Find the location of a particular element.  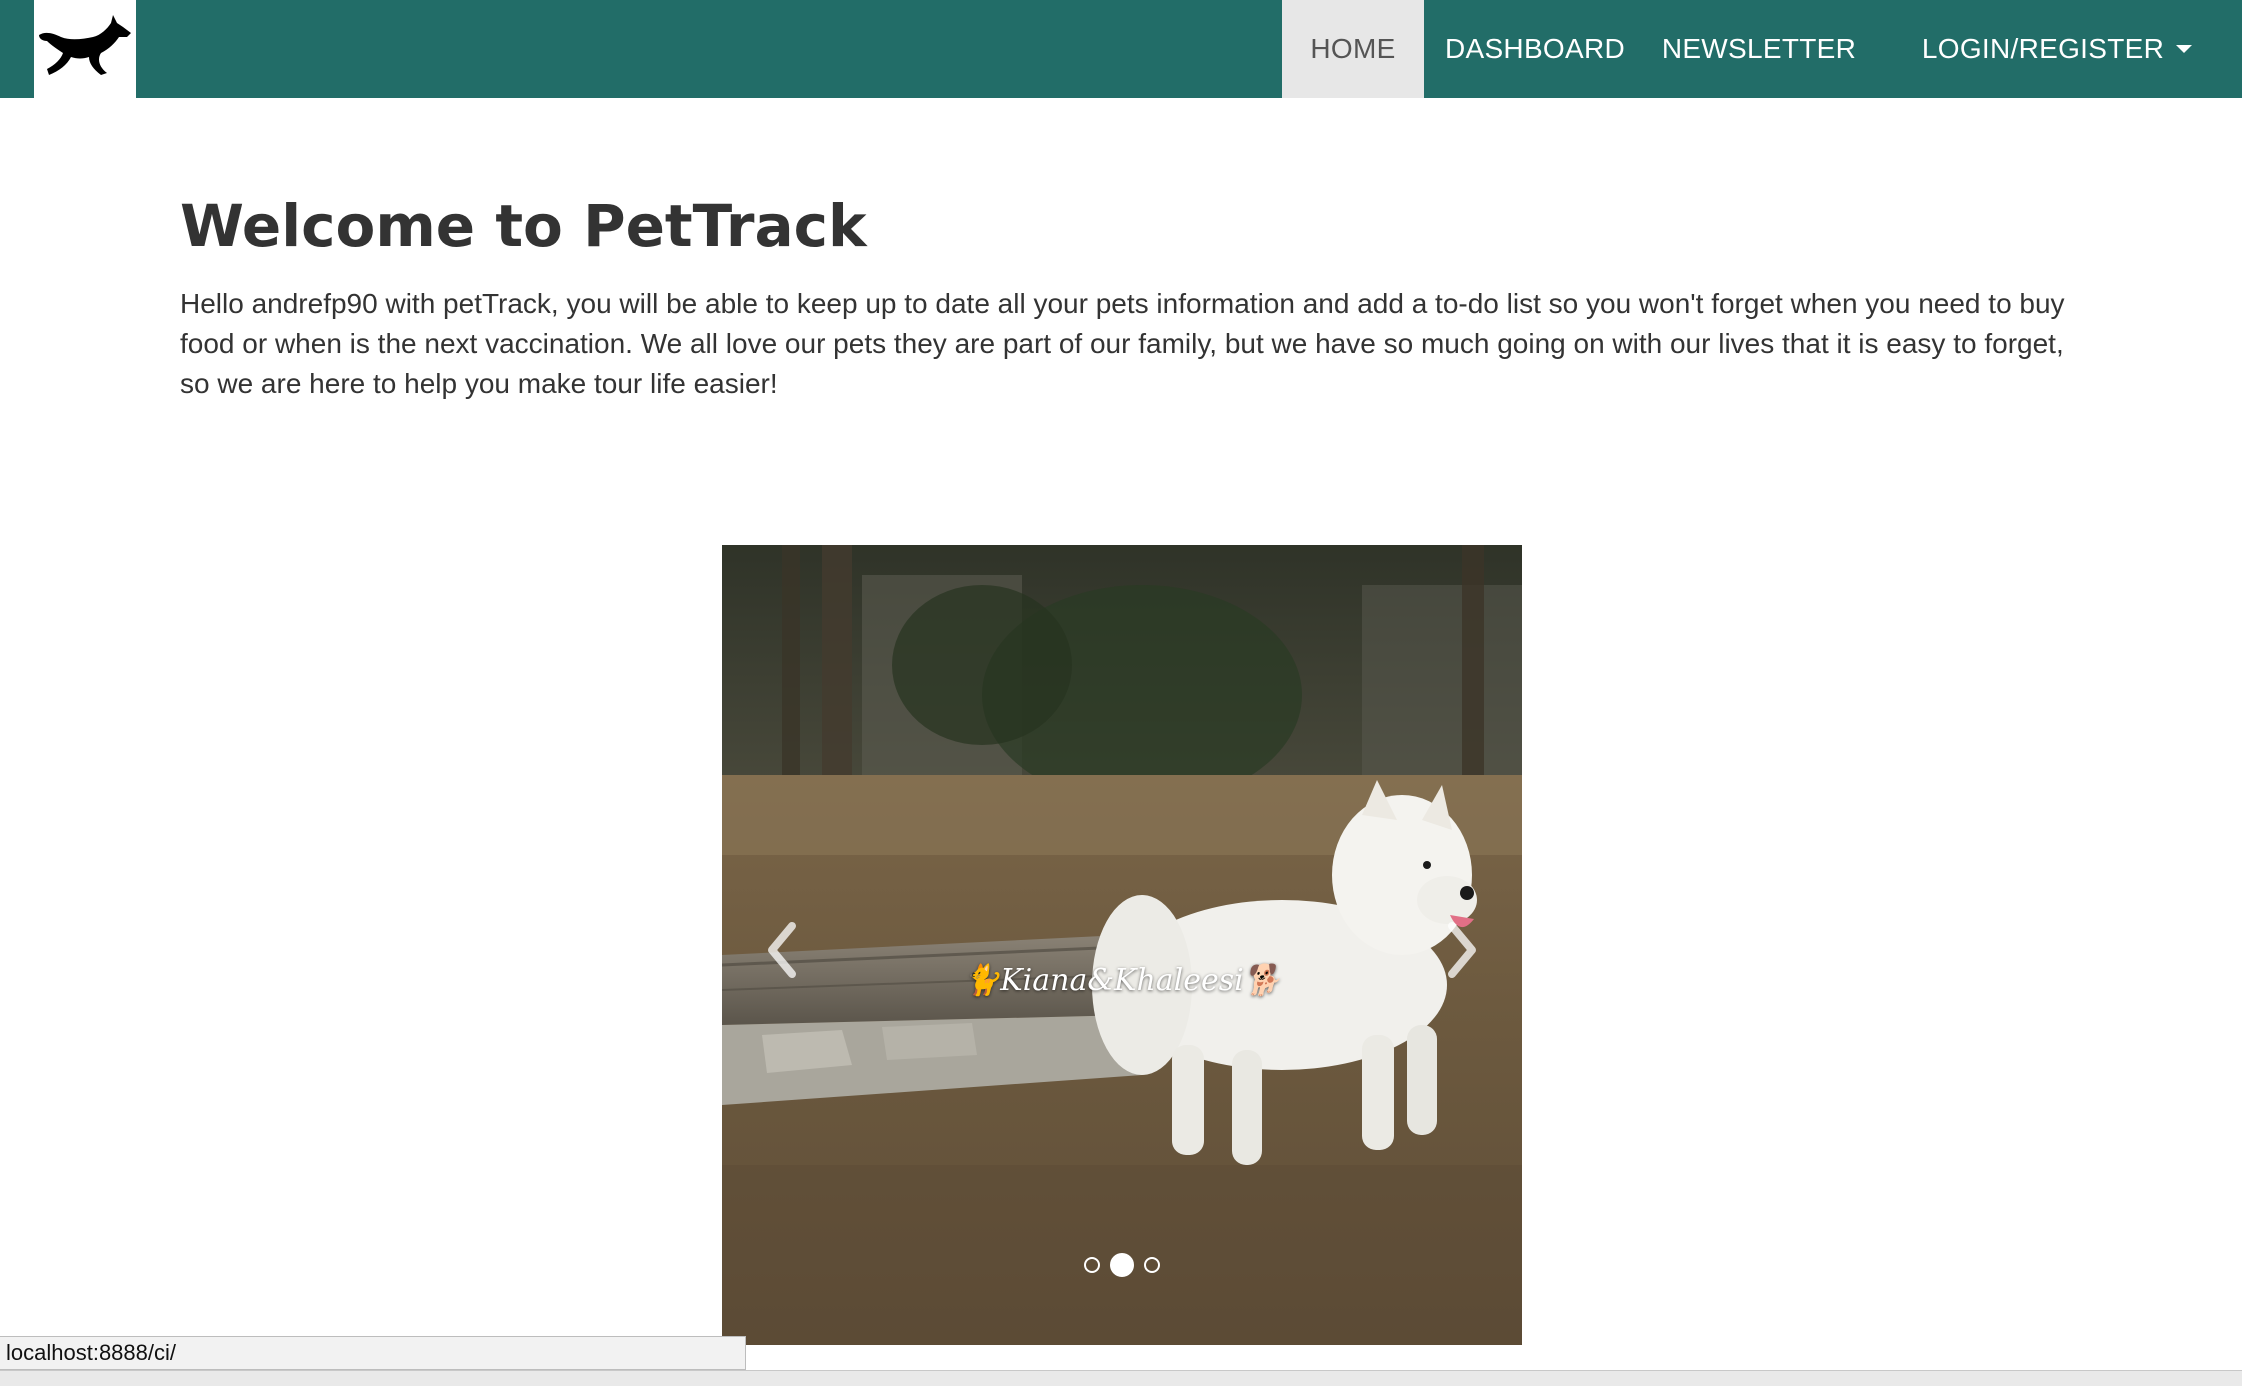

carousel-caption: 🐈Kiana&Khaleesi🐕 is located at coordinates (1122, 980).